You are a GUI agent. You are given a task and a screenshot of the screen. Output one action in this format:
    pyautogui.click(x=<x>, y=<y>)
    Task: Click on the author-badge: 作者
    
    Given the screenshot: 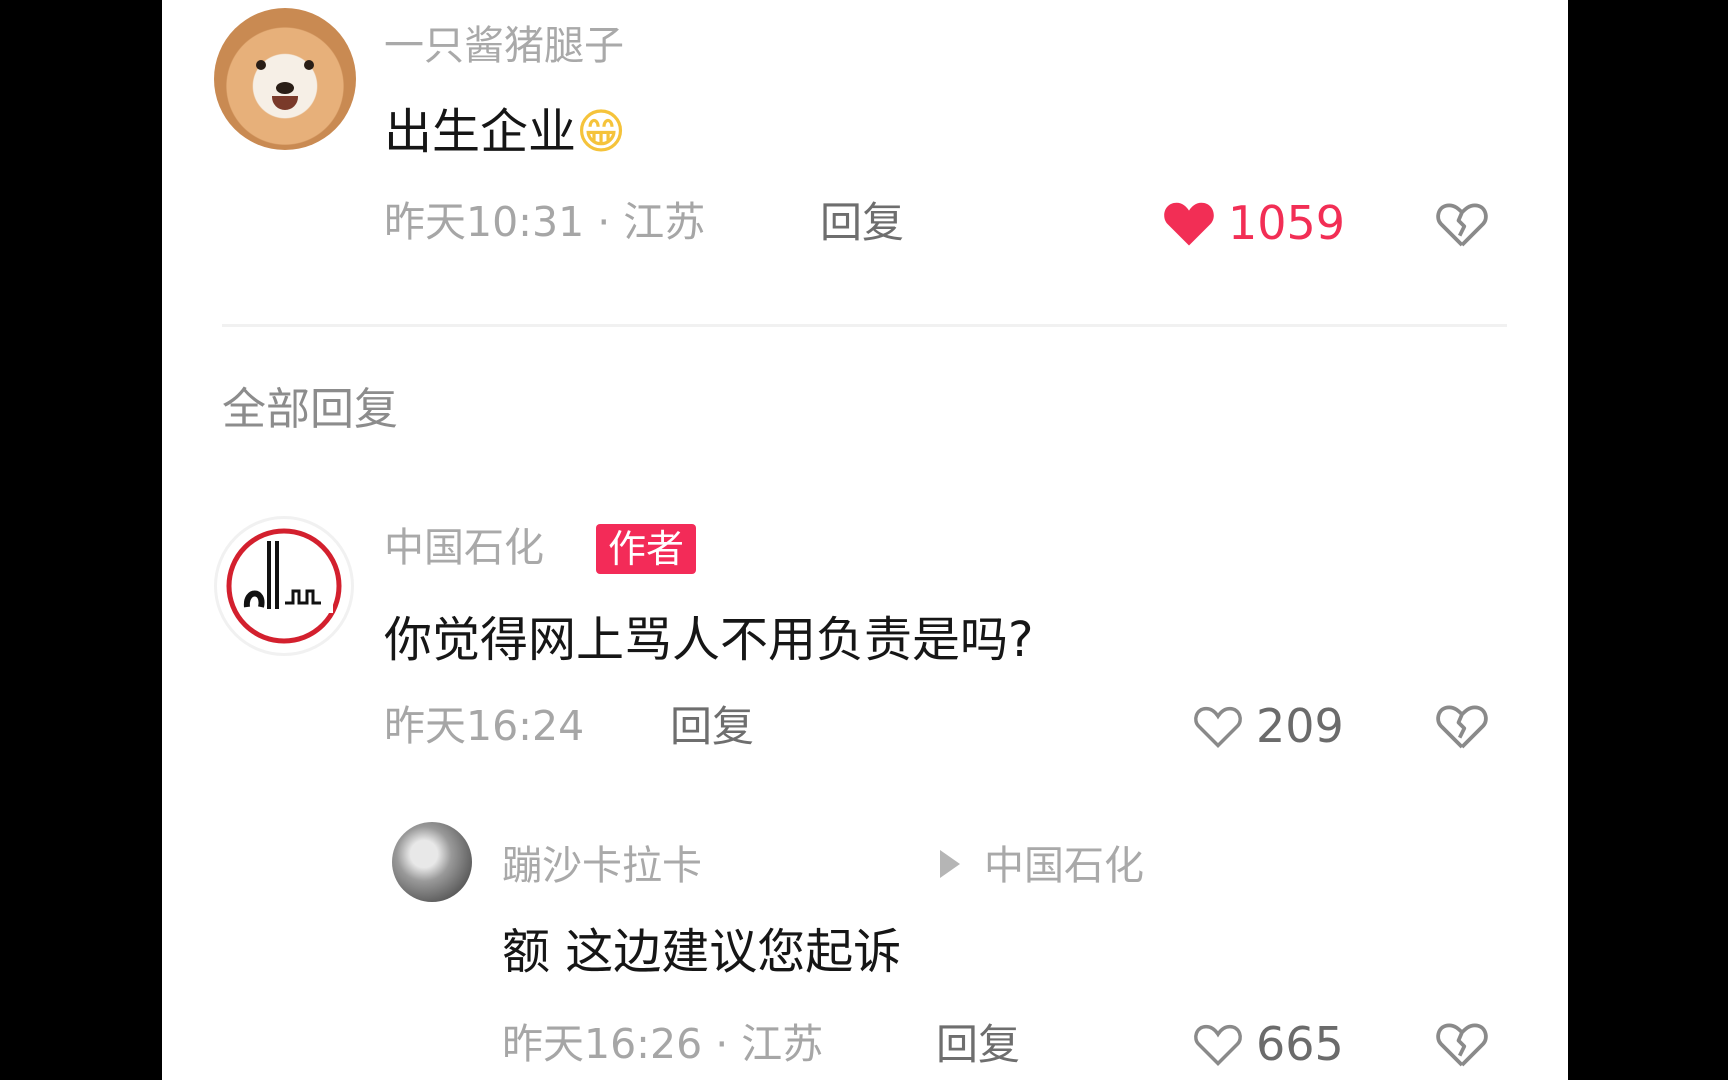 What is the action you would take?
    pyautogui.click(x=646, y=549)
    